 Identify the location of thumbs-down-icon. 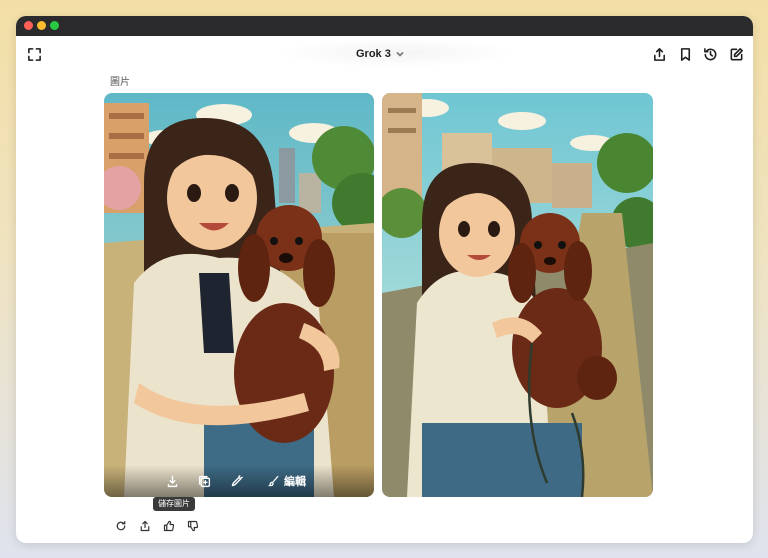
(193, 526).